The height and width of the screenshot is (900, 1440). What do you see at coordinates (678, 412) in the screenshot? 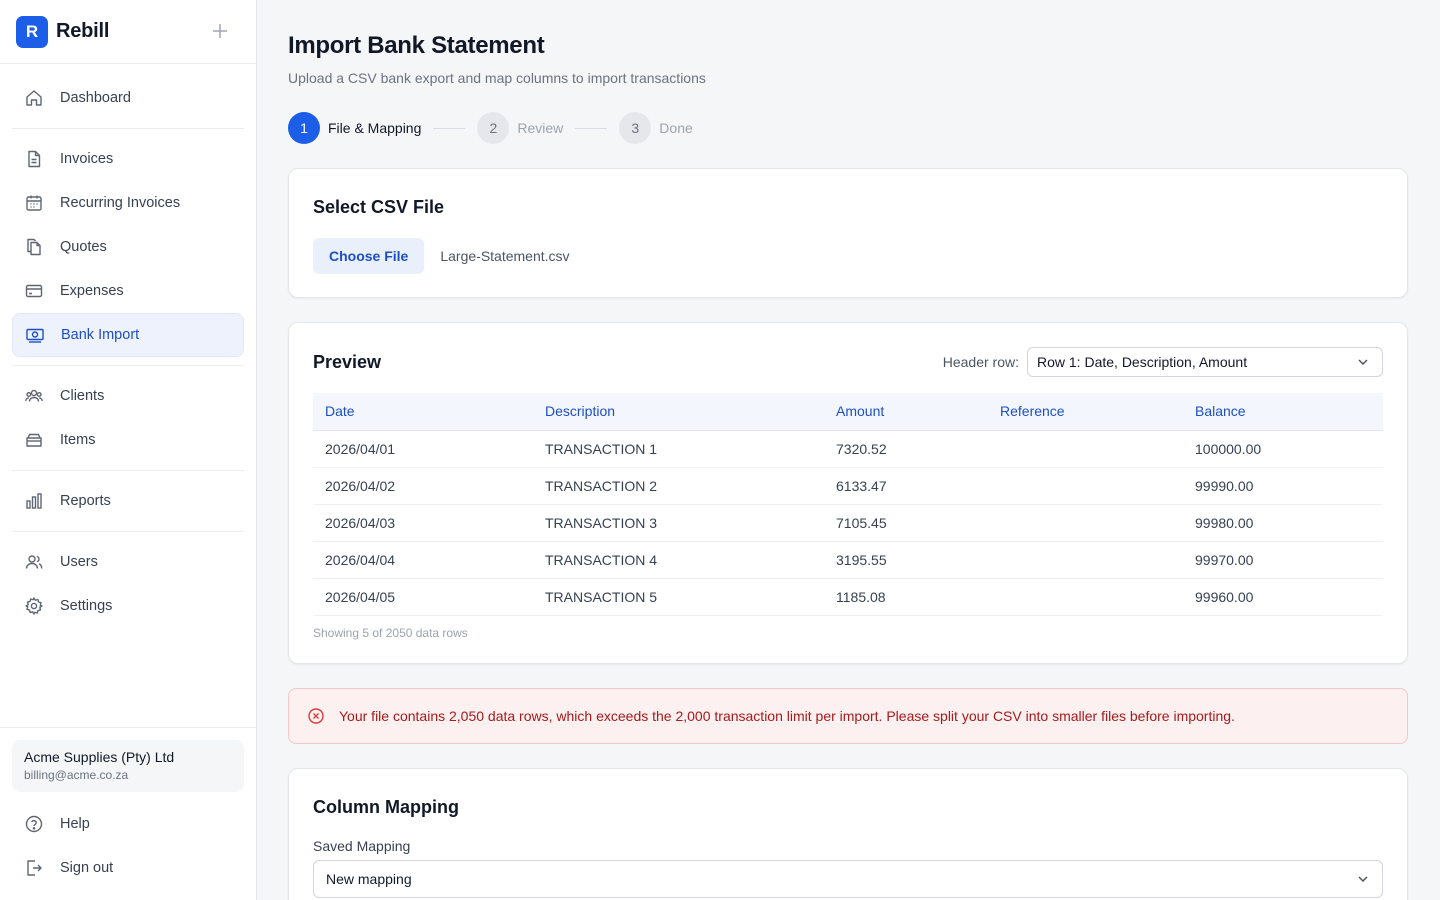
I see `column-header: Description` at bounding box center [678, 412].